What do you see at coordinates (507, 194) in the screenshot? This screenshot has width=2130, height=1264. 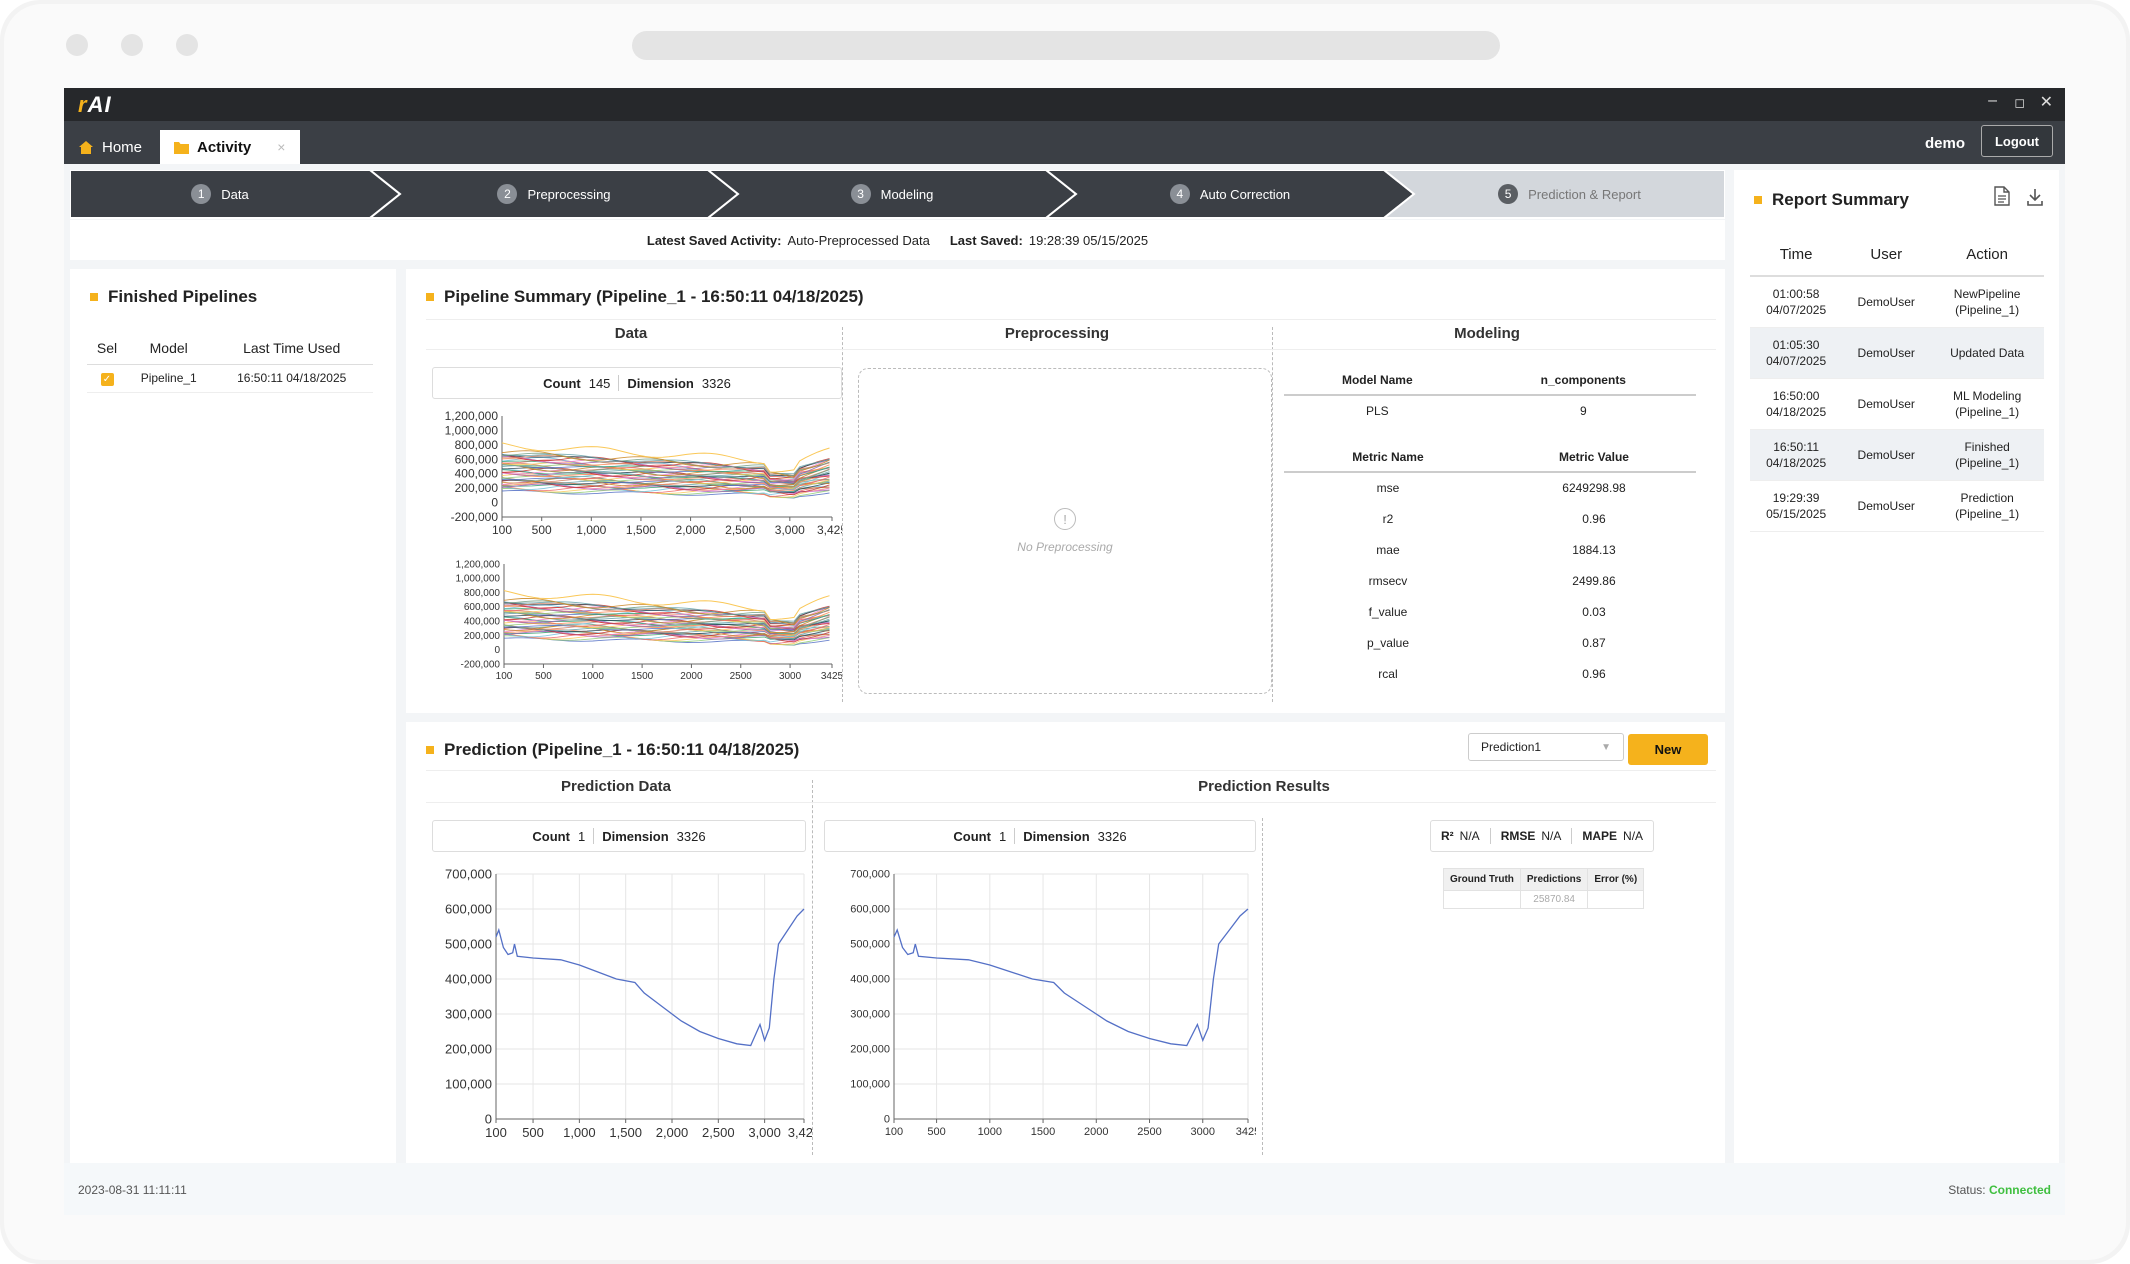 I see `step-number: 2` at bounding box center [507, 194].